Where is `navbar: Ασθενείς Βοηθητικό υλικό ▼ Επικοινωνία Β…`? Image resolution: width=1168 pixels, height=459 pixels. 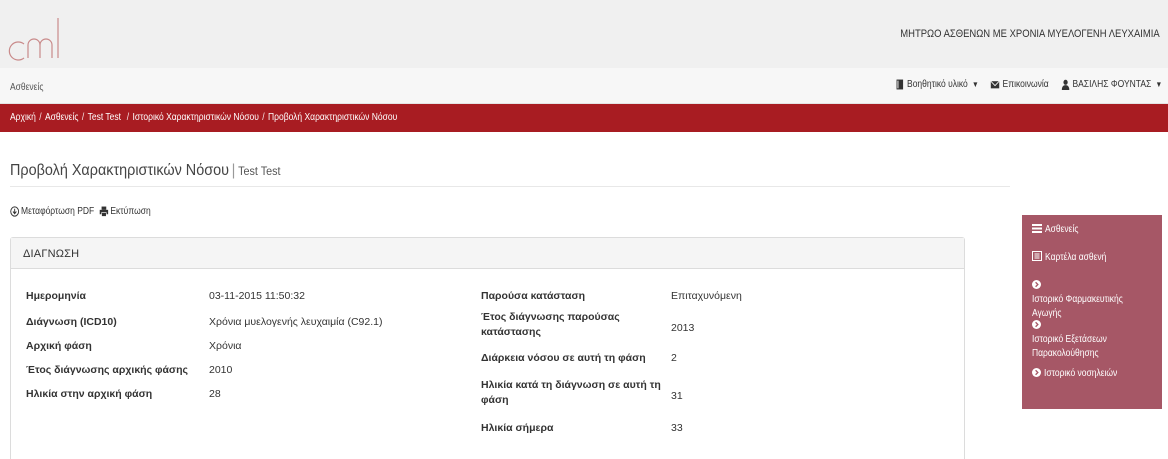 navbar: Ασθενείς Βοηθητικό υλικό ▼ Επικοινωνία Β… is located at coordinates (584, 86).